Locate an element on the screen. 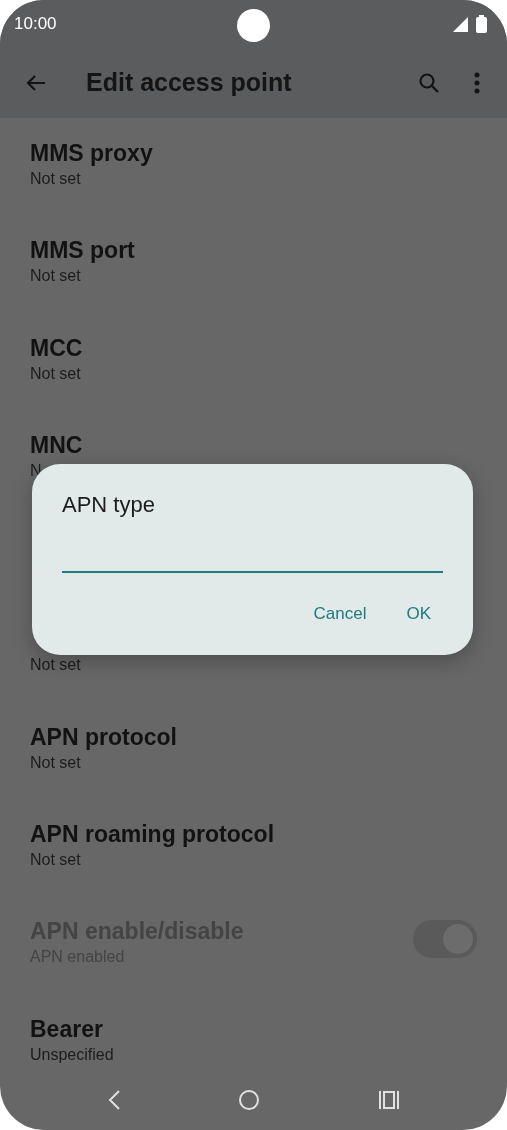  dialog-title: APN type is located at coordinates (108, 505).